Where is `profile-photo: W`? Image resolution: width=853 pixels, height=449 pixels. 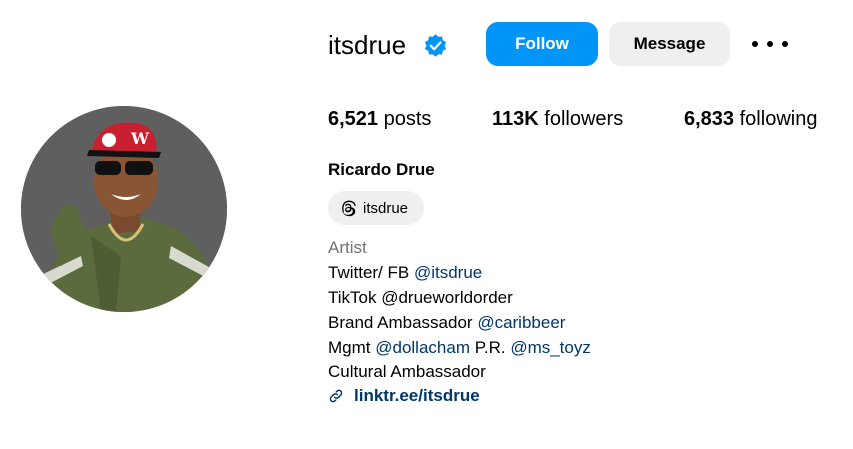 profile-photo: W is located at coordinates (124, 209).